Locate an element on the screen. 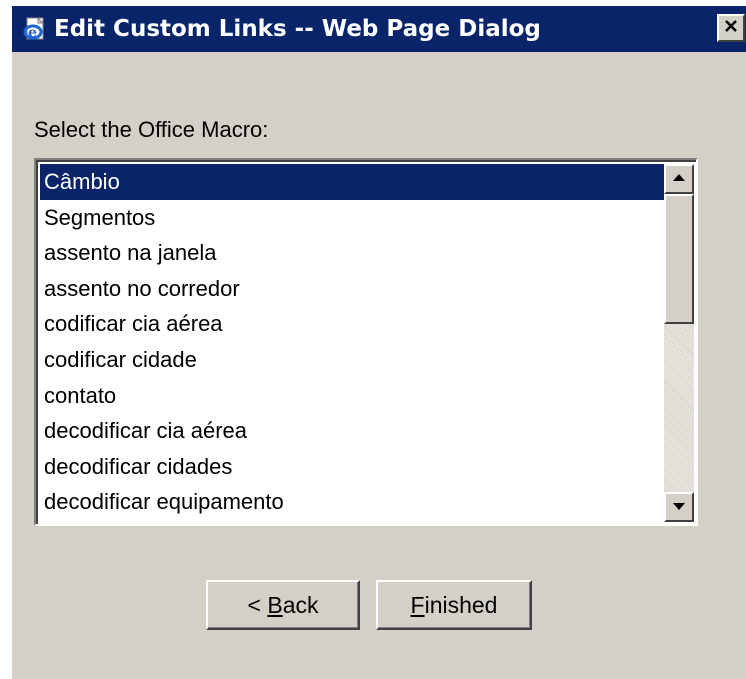  ie-document-icon: e is located at coordinates (35, 29).